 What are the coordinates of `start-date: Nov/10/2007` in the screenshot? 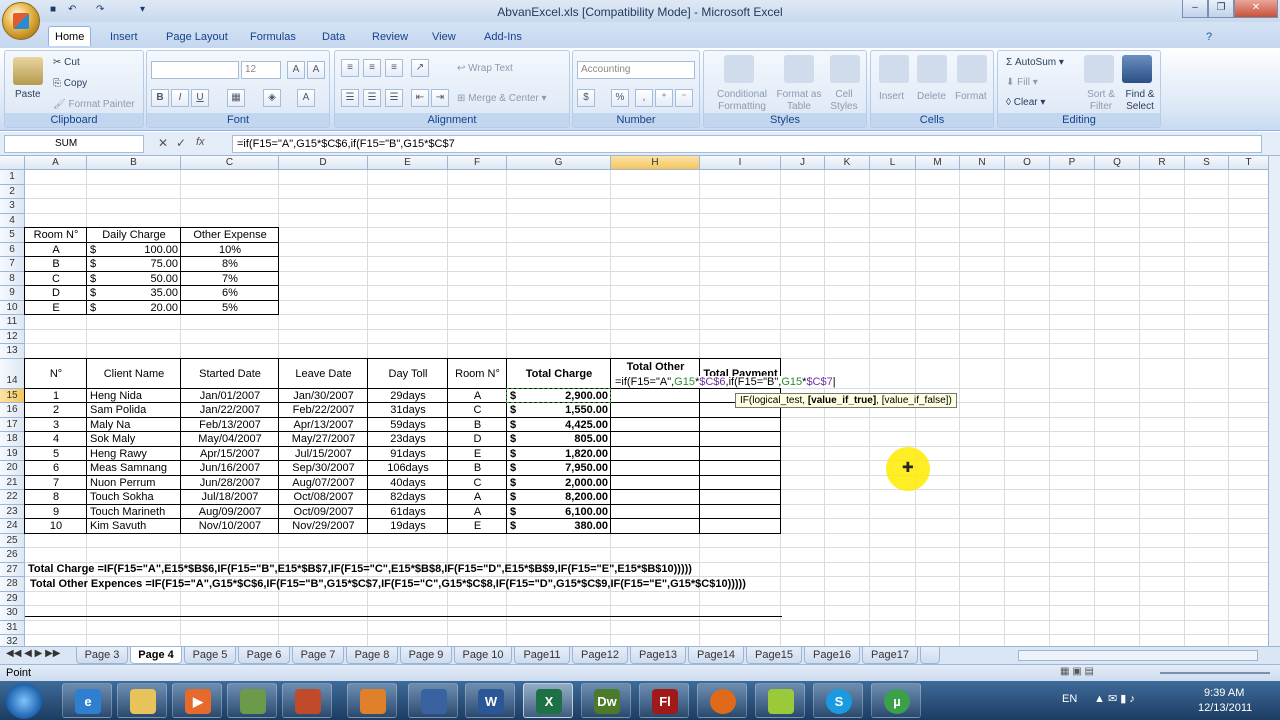 It's located at (230, 526).